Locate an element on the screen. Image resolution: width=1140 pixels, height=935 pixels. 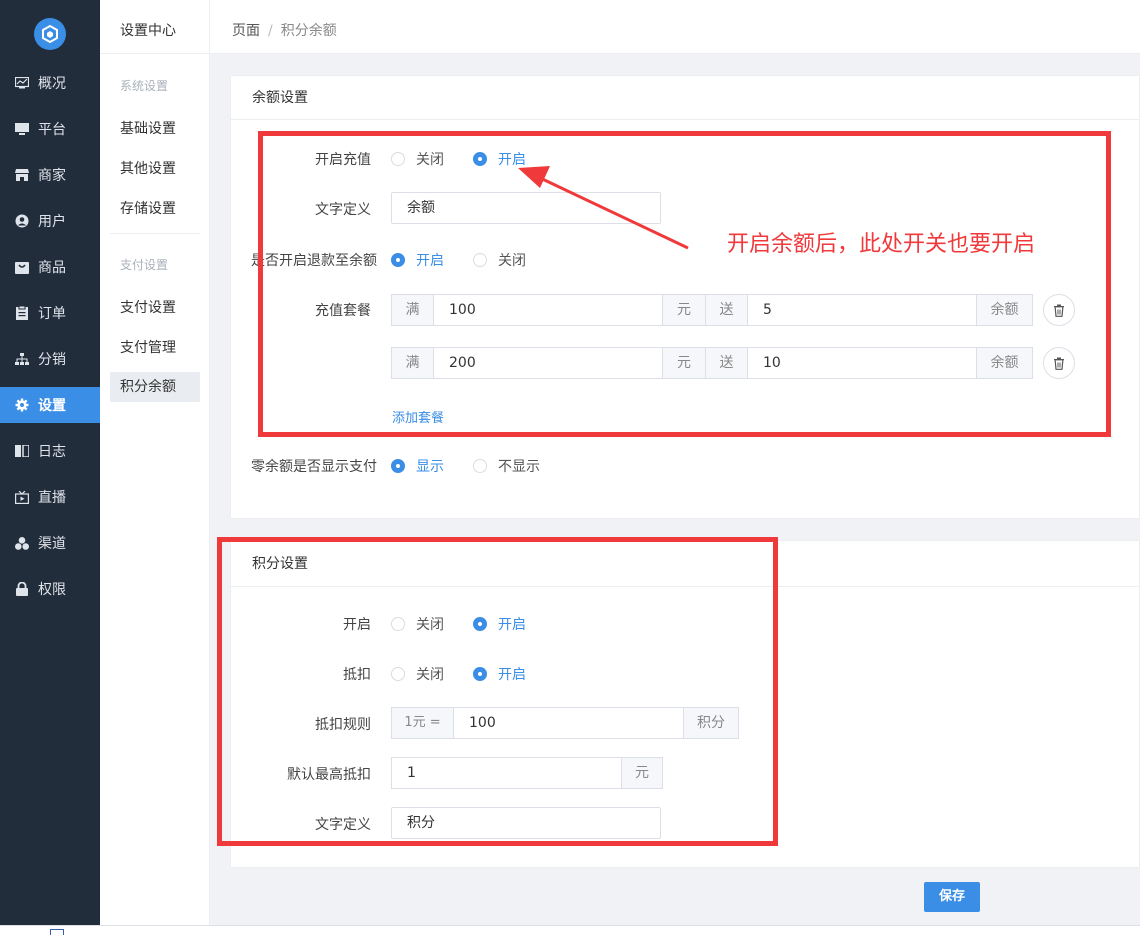
max-deduct-input: 1 is located at coordinates (506, 773).